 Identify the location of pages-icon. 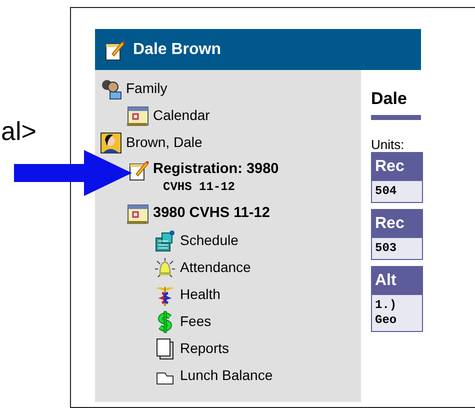
(165, 349).